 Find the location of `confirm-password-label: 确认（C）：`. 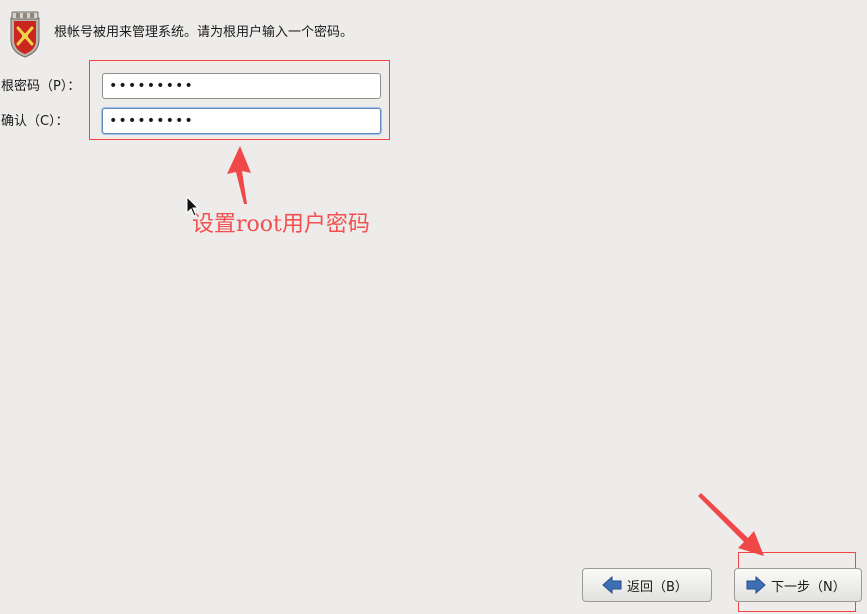

confirm-password-label: 确认（C）： is located at coordinates (35, 121).